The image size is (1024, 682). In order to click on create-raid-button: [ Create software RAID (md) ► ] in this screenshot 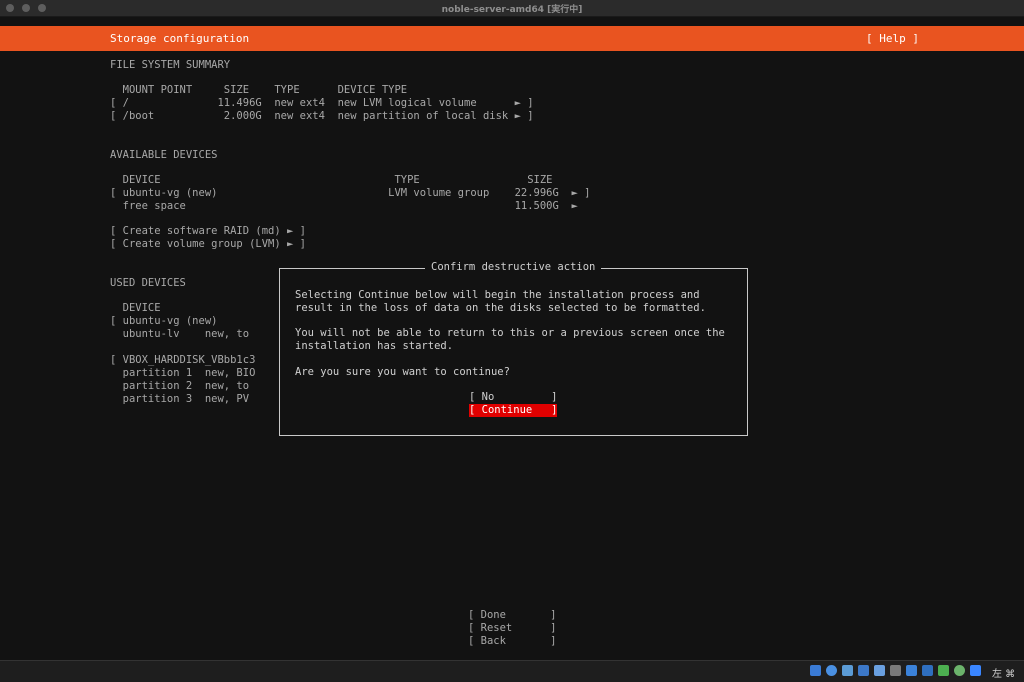, I will do `click(208, 231)`.